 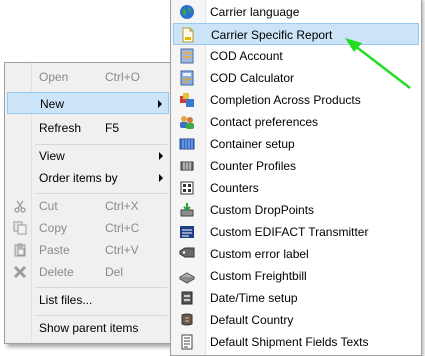 I want to click on menu-item-open: Open Ctrl+O, so click(x=88, y=77).